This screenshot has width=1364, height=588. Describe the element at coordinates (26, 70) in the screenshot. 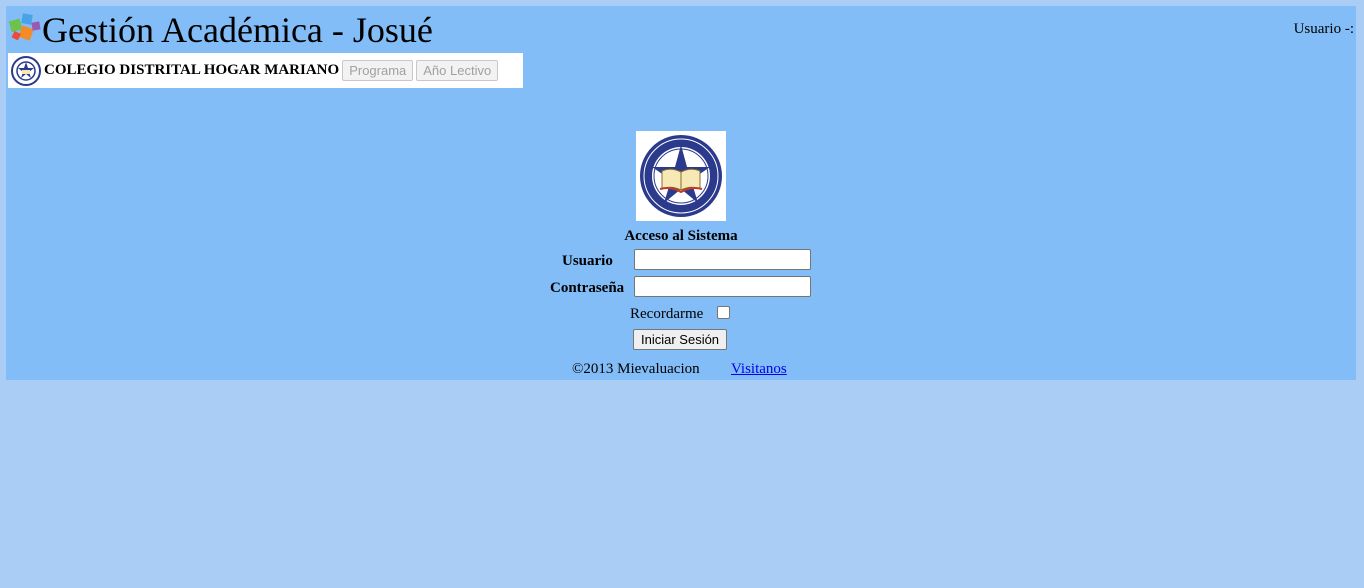

I see `school-seal-icon` at that location.